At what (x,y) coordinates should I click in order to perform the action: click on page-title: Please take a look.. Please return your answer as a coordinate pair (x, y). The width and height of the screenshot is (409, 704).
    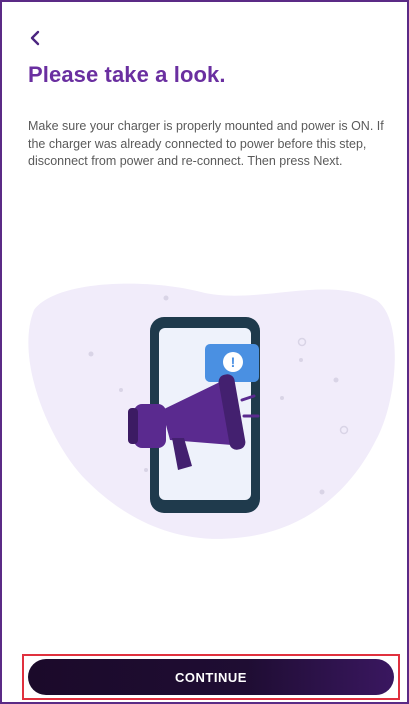
    Looking at the image, I should click on (127, 74).